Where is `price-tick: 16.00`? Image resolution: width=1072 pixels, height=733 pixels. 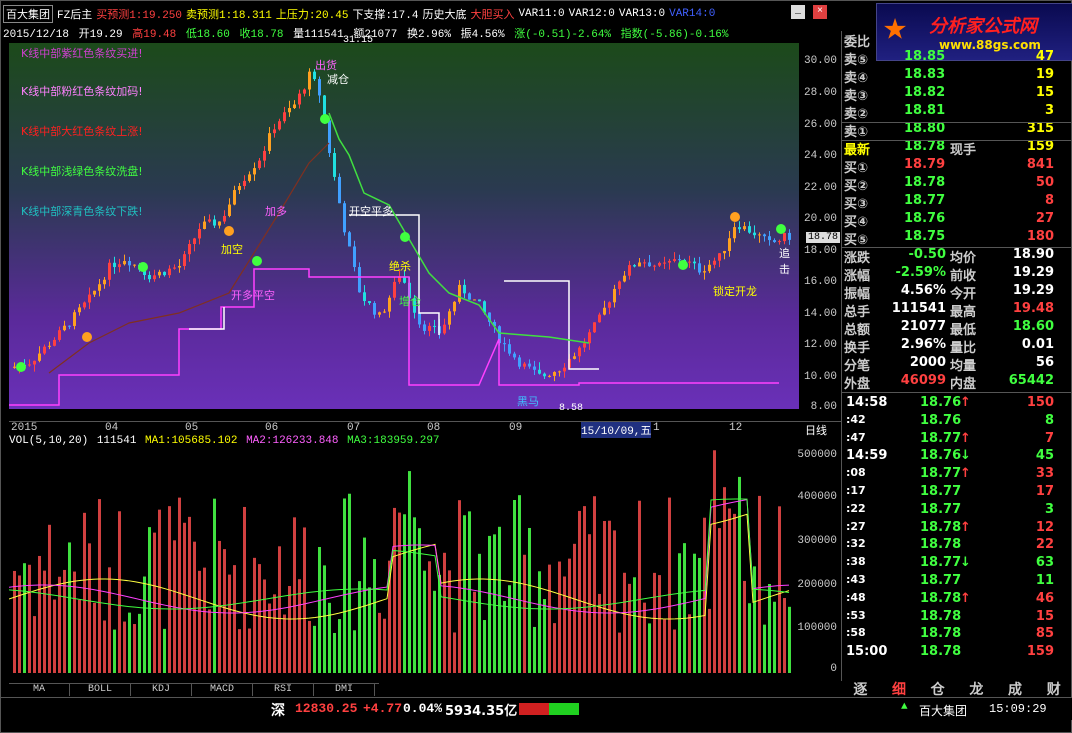 price-tick: 16.00 is located at coordinates (820, 282).